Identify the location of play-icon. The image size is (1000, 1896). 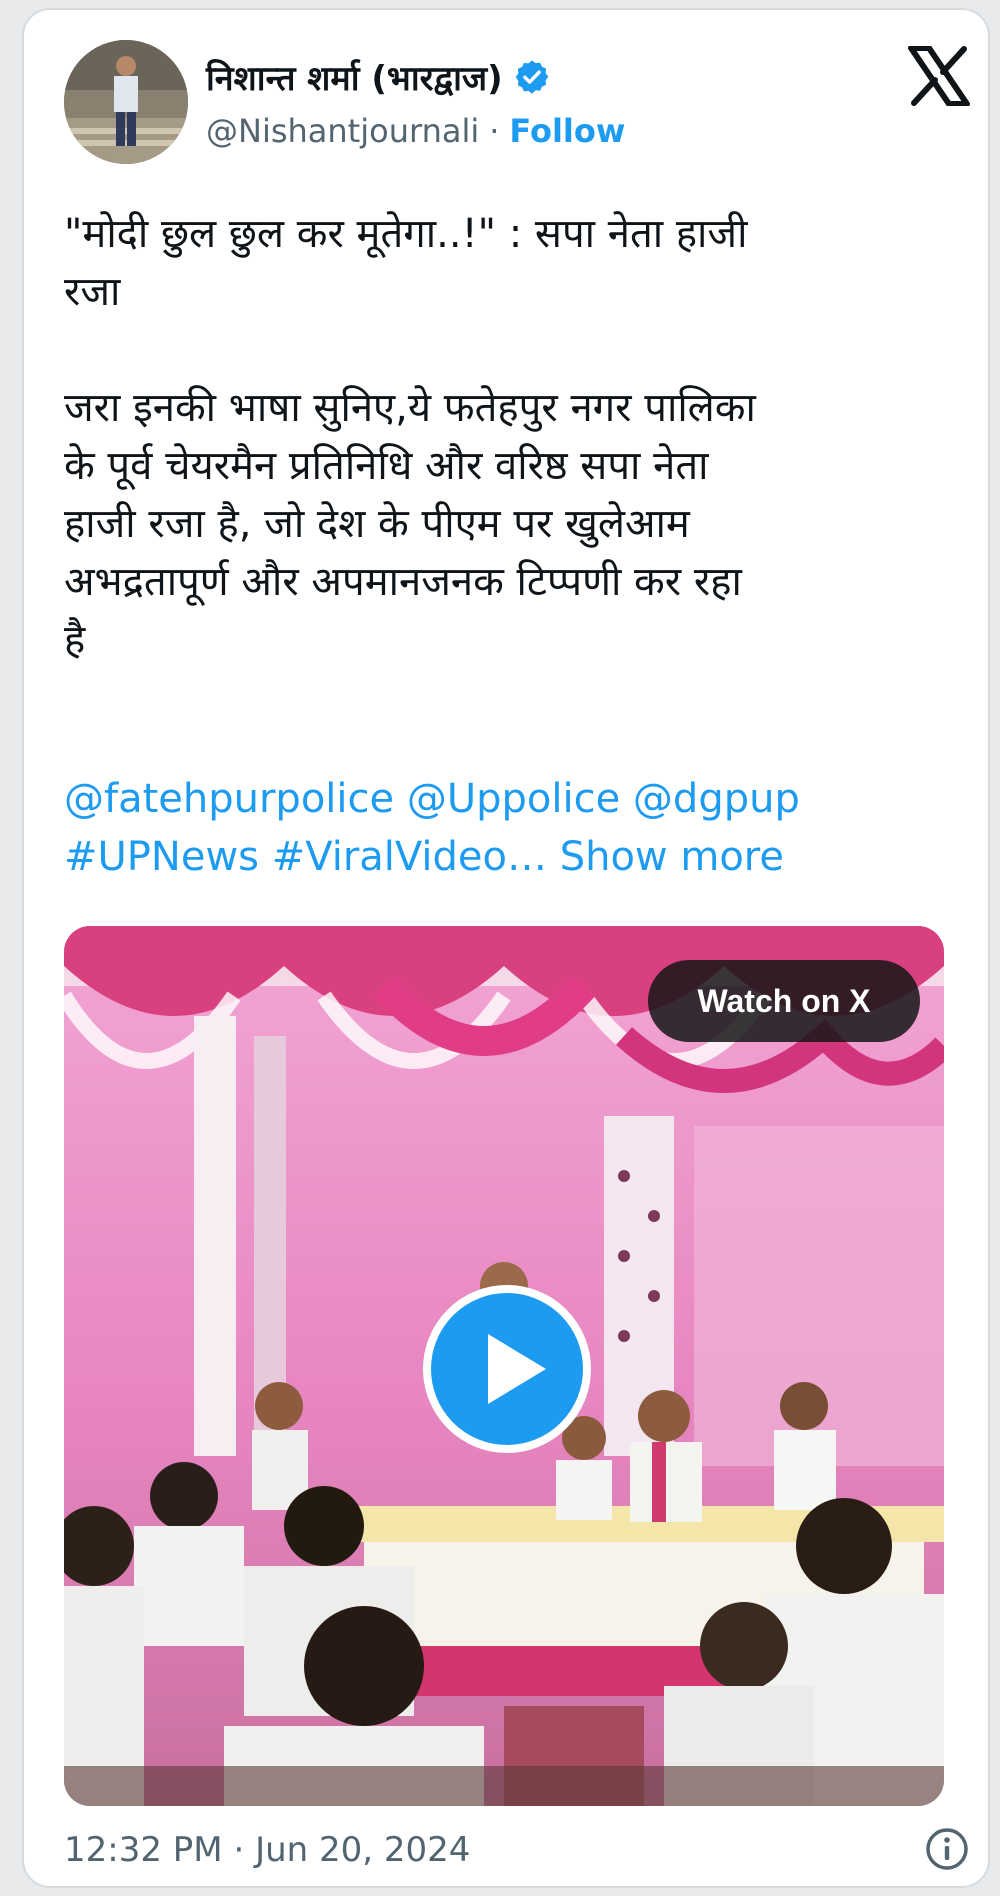
(507, 1369).